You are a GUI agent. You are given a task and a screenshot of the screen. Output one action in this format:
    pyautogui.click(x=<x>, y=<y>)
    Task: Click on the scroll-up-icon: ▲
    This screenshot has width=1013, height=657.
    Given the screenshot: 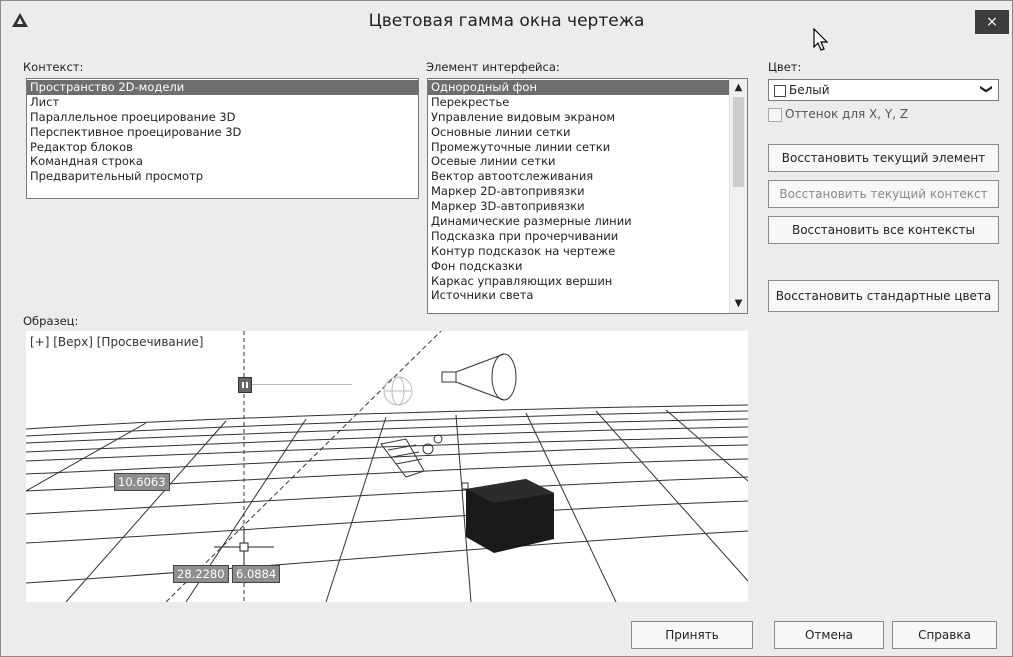 What is the action you would take?
    pyautogui.click(x=738, y=88)
    